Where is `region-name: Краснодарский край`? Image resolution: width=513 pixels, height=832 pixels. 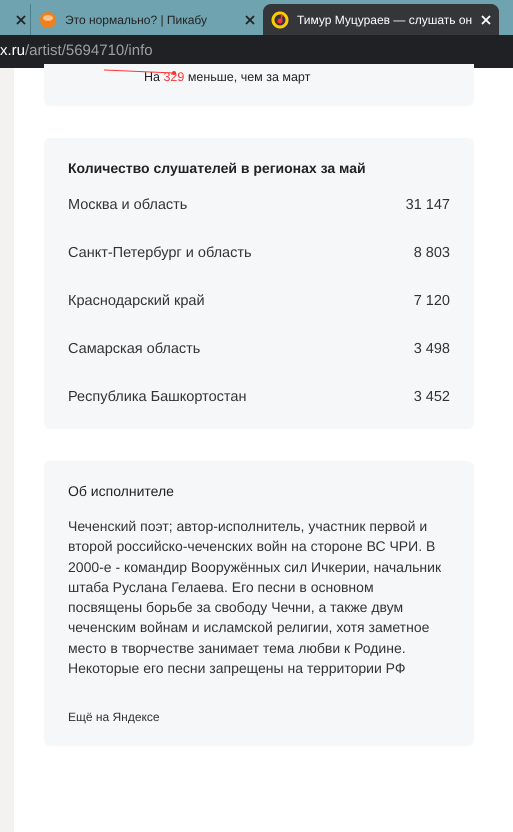 region-name: Краснодарский край is located at coordinates (136, 301).